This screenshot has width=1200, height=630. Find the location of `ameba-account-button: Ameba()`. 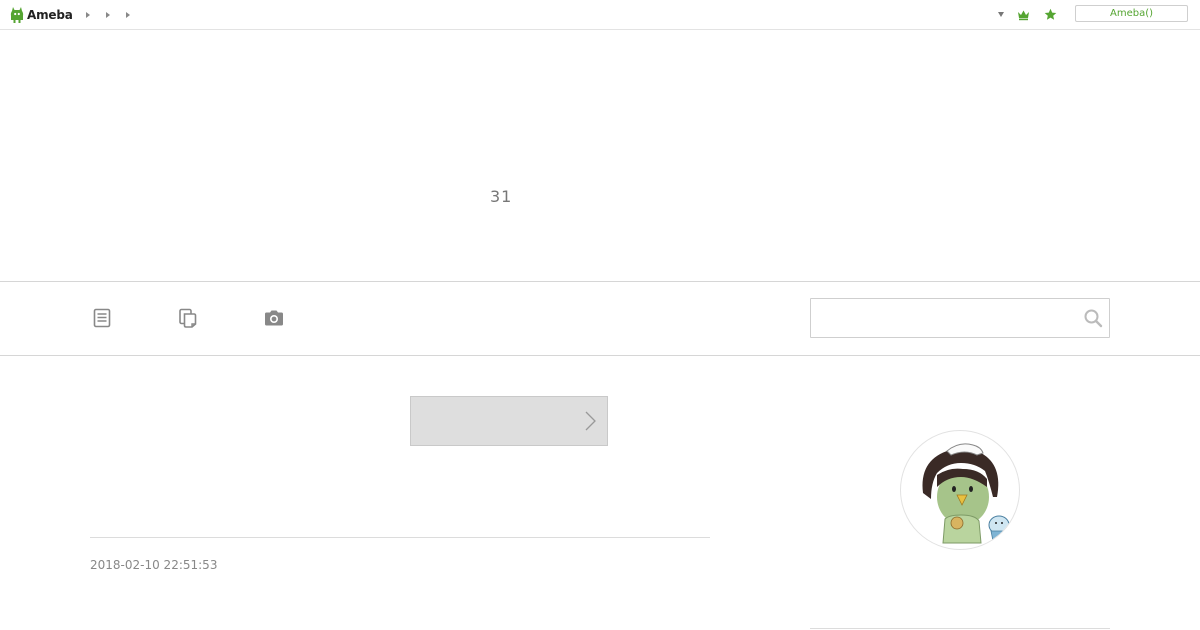

ameba-account-button: Ameba() is located at coordinates (1131, 13).